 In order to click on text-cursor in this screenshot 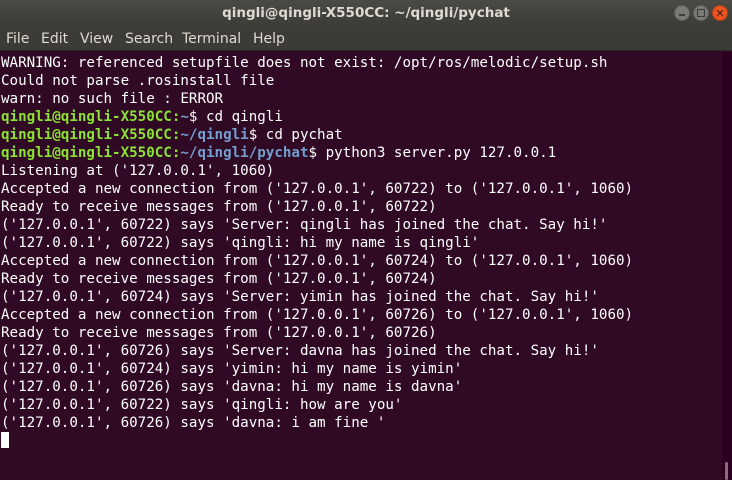, I will do `click(5, 440)`.